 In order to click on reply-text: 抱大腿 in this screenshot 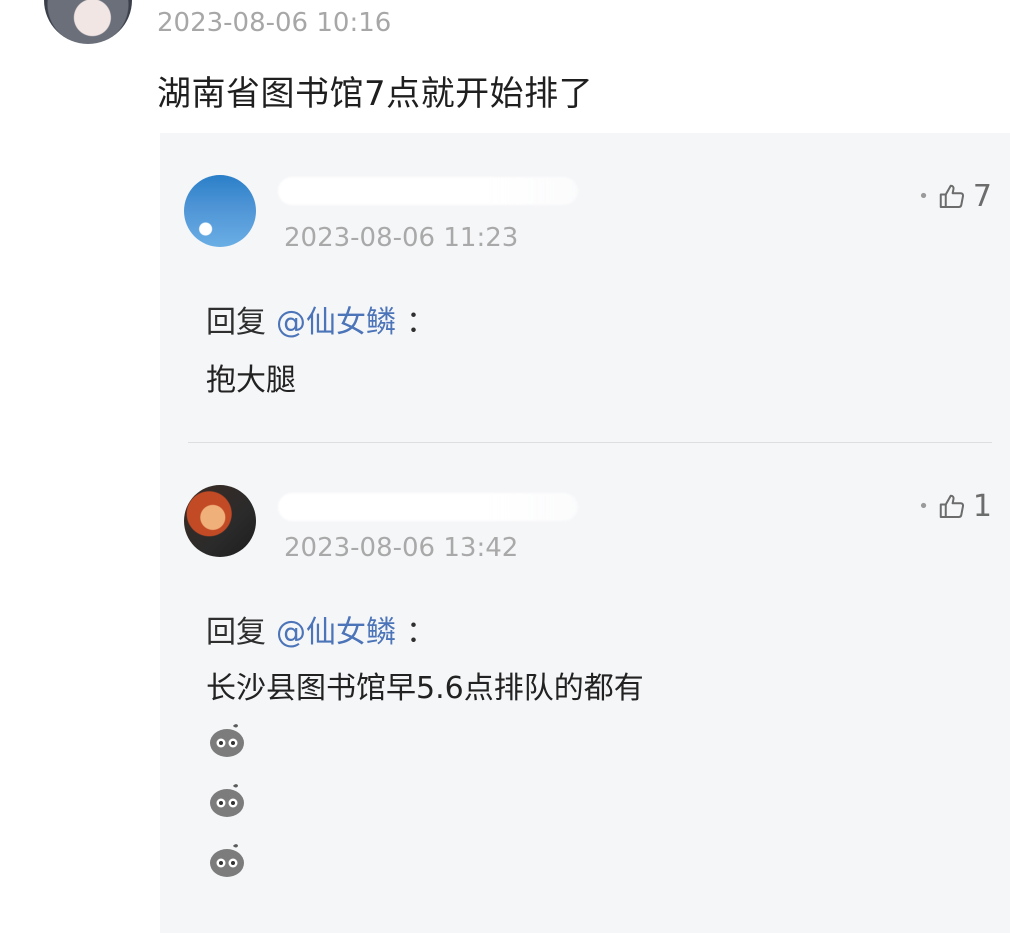, I will do `click(251, 380)`.